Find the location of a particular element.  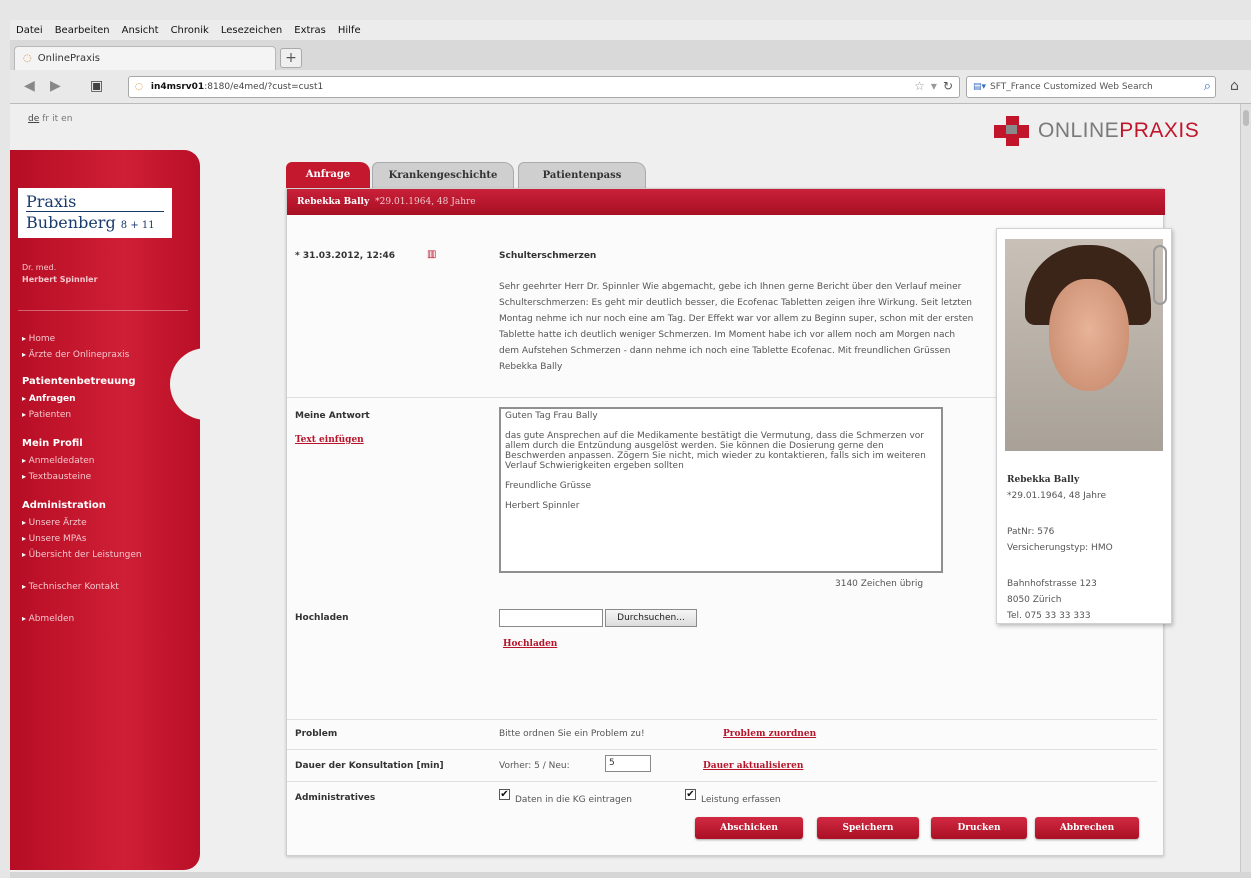

brand-name-gray: ONLINE is located at coordinates (1079, 130).